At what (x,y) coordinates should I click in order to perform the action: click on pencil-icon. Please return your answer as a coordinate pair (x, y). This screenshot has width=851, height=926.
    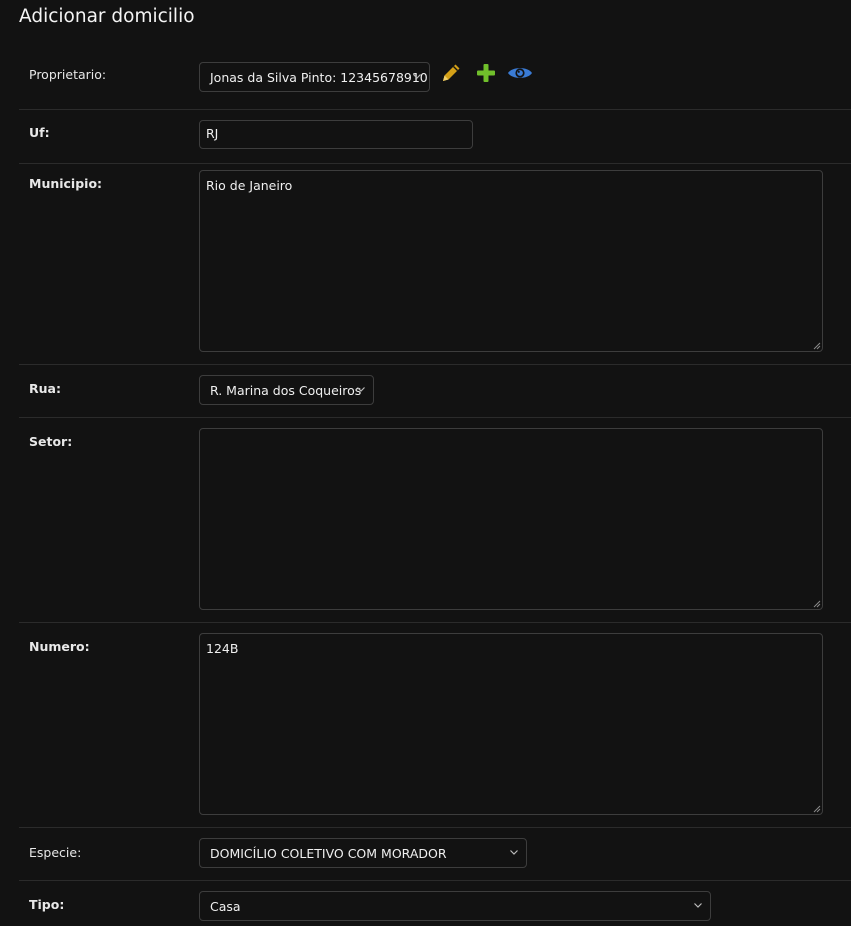
    Looking at the image, I should click on (451, 72).